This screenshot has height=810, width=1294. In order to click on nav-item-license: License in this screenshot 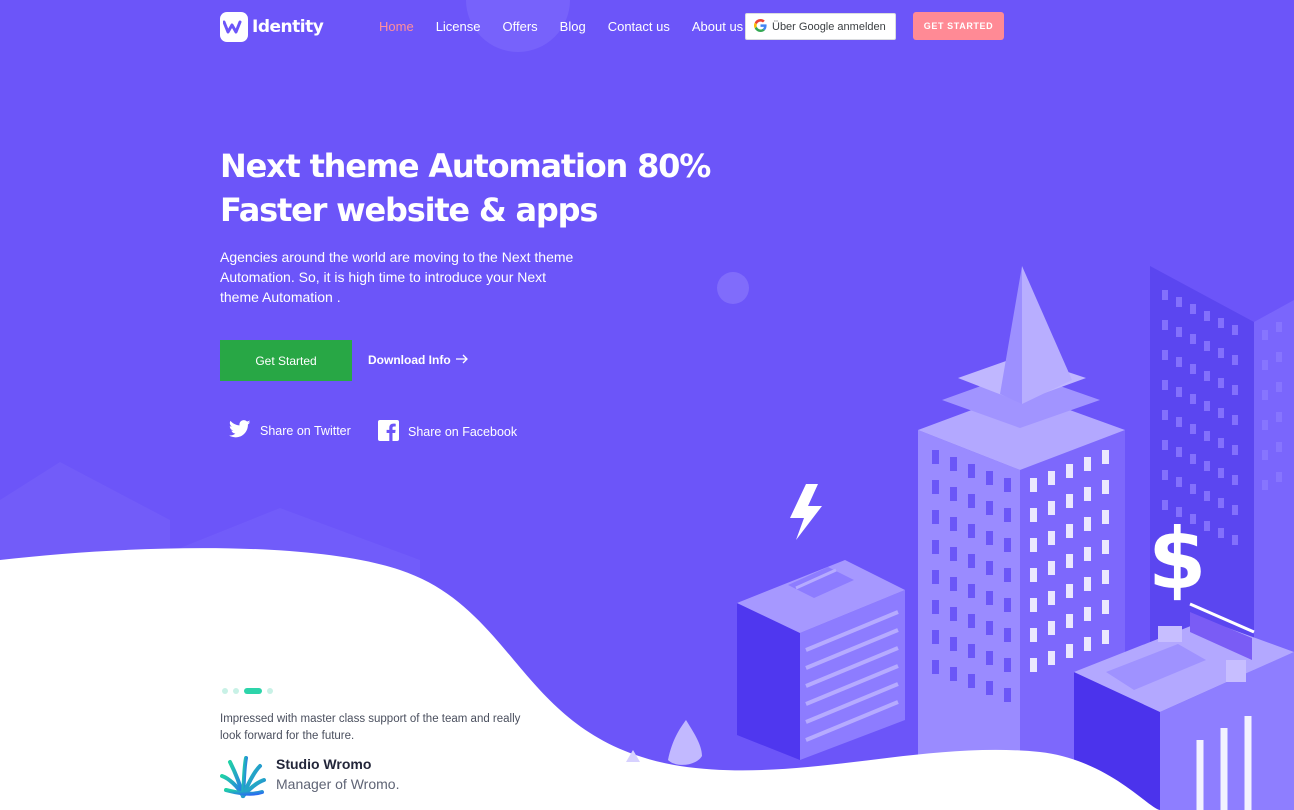, I will do `click(458, 26)`.